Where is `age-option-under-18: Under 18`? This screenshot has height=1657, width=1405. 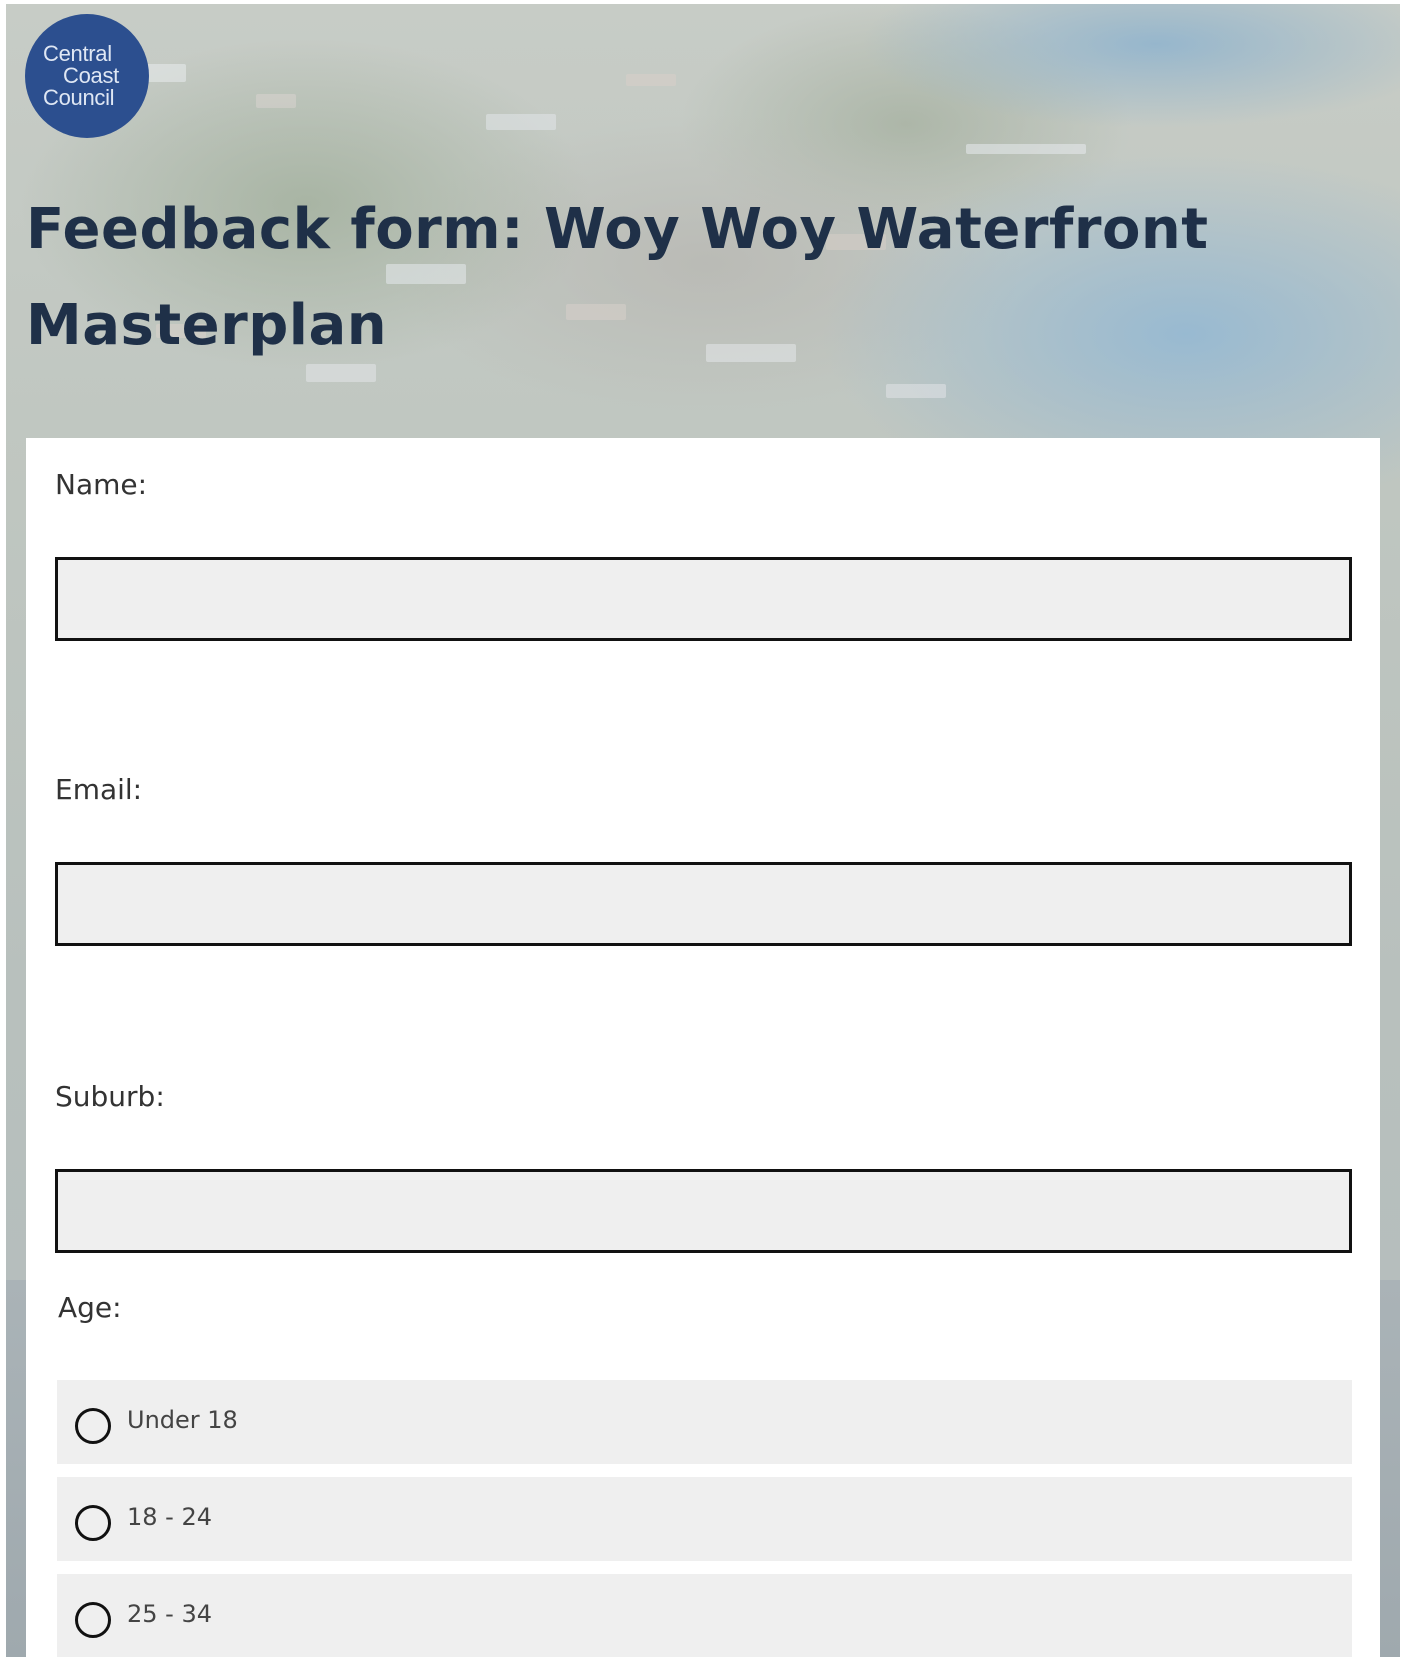
age-option-under-18: Under 18 is located at coordinates (704, 1422).